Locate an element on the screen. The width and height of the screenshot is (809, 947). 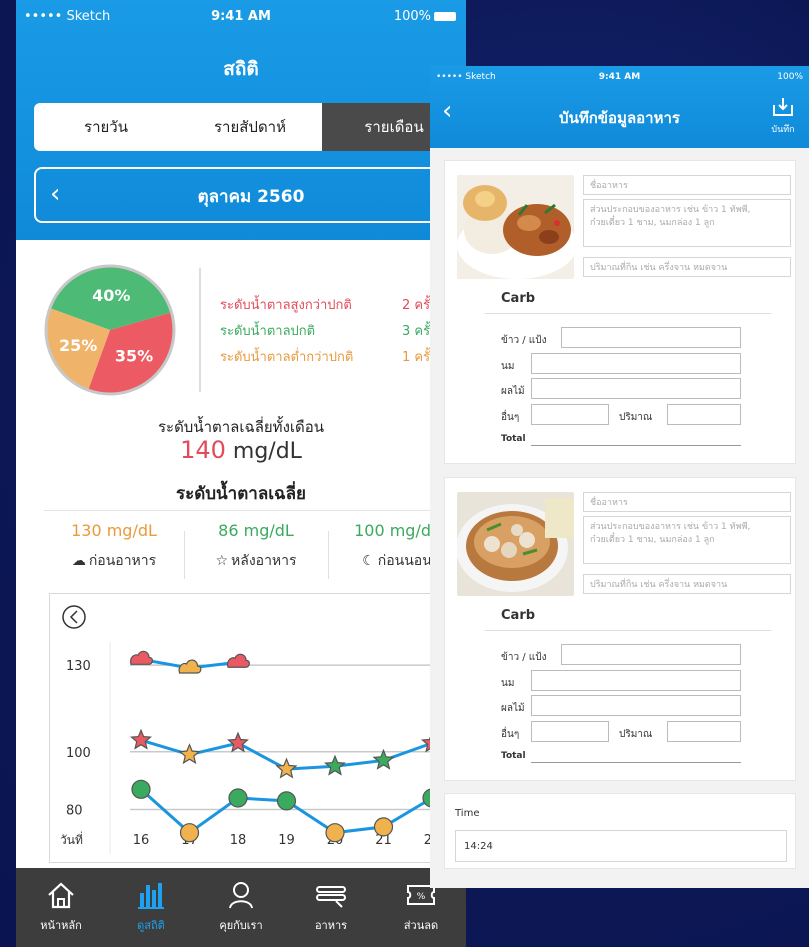
user-icon is located at coordinates (241, 895).